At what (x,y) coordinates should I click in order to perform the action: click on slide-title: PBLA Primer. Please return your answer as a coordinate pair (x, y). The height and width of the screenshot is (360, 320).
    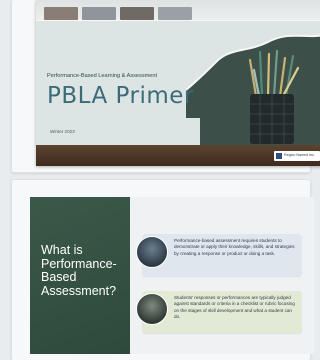
    Looking at the image, I should click on (120, 96).